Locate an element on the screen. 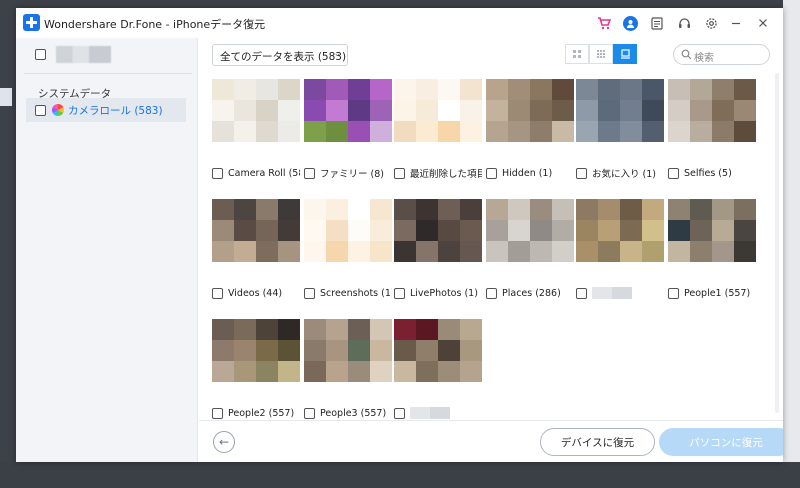 Image resolution: width=800 pixels, height=488 pixels. album-item: Screenshots (1) is located at coordinates (348, 250).